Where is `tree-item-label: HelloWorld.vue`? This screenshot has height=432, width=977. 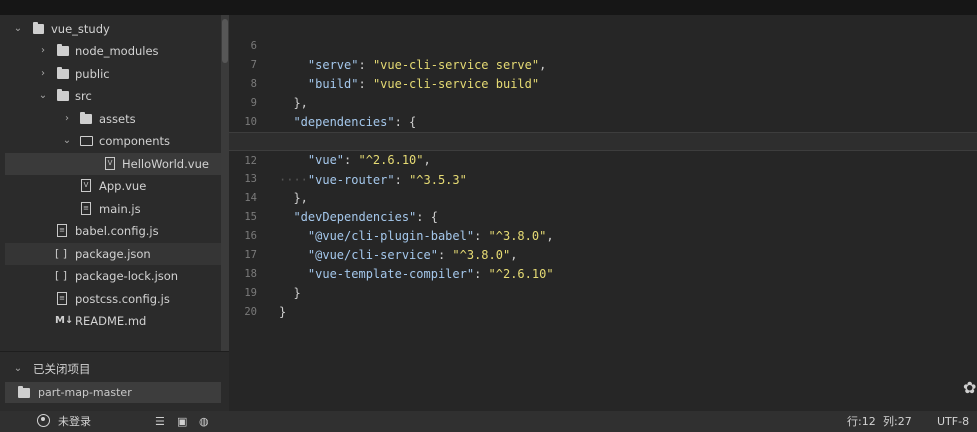
tree-item-label: HelloWorld.vue is located at coordinates (165, 164).